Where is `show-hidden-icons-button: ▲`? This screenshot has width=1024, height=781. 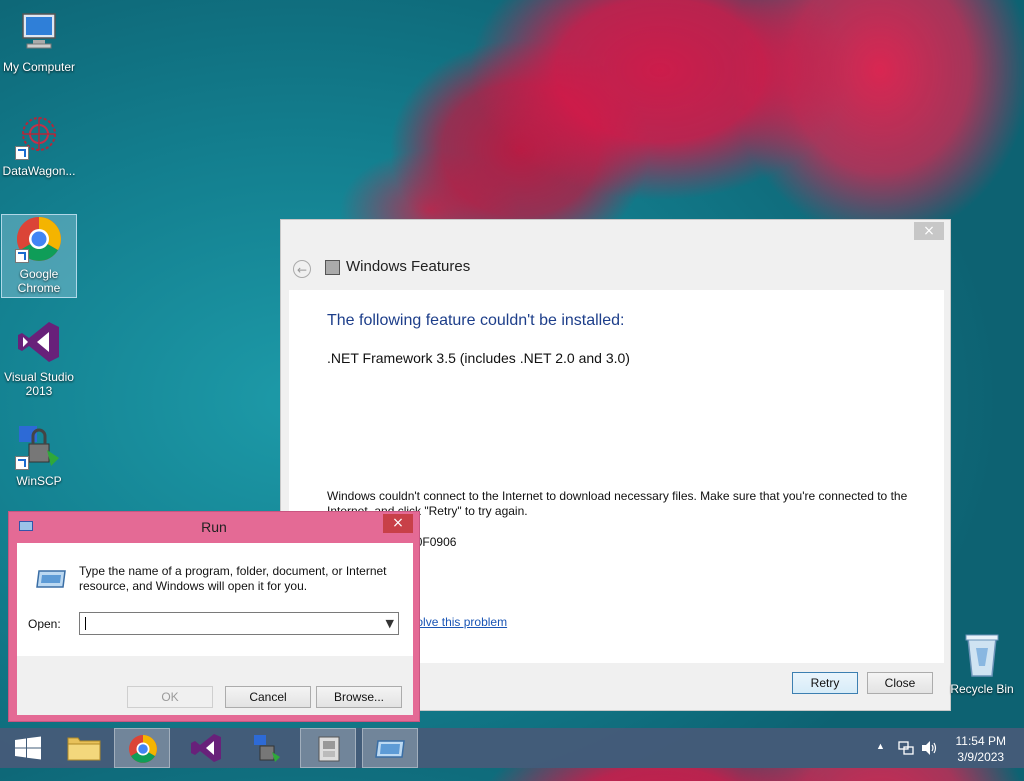
show-hidden-icons-button: ▲ is located at coordinates (880, 761).